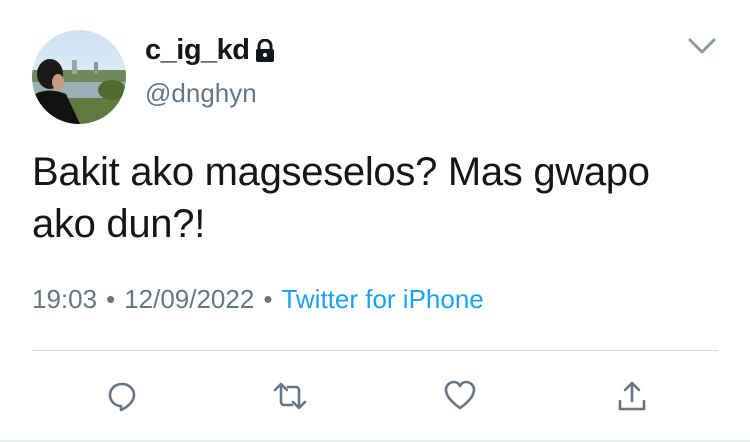 Image resolution: width=750 pixels, height=442 pixels. What do you see at coordinates (375, 397) in the screenshot?
I see `action-bar` at bounding box center [375, 397].